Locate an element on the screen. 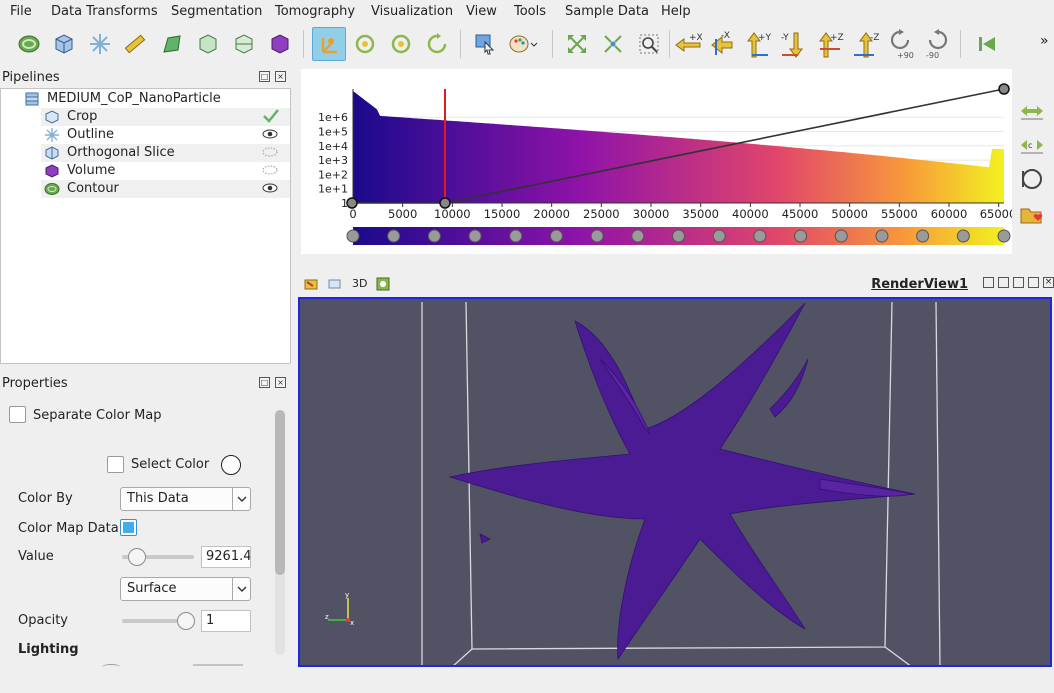  select-color-checkbox is located at coordinates (115, 464).